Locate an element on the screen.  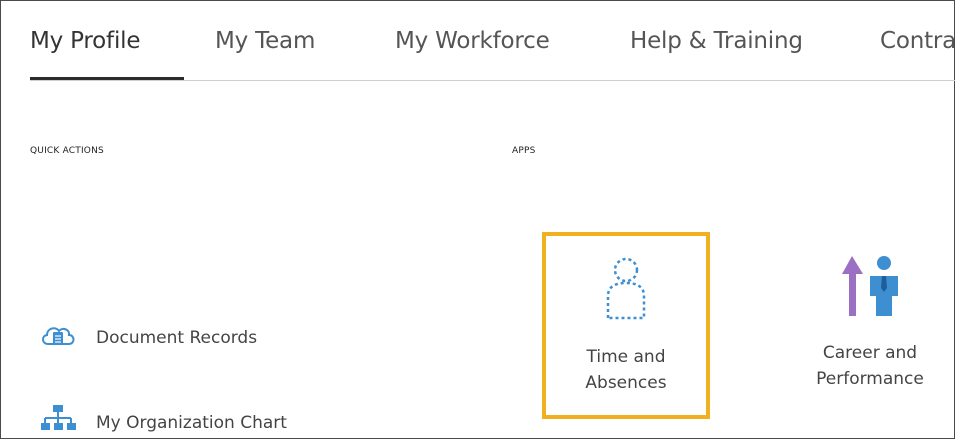
career-growth-icon is located at coordinates (871, 288).